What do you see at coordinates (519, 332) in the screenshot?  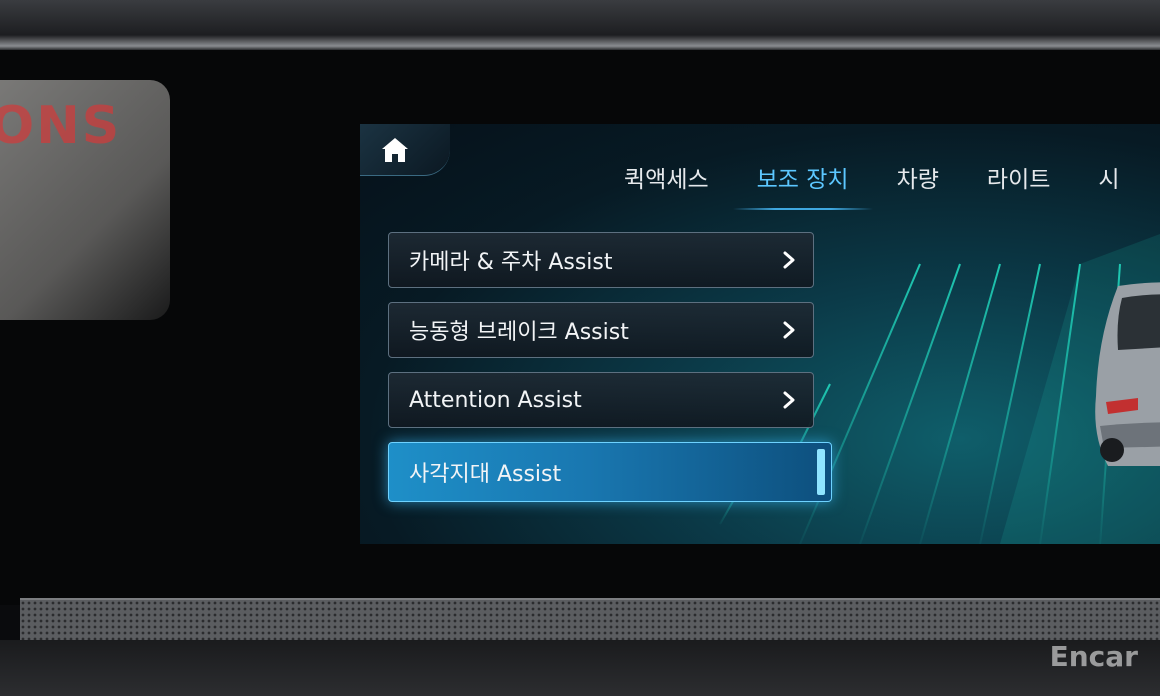 I see `menu-item-label: 능동형 브레이크 Assist` at bounding box center [519, 332].